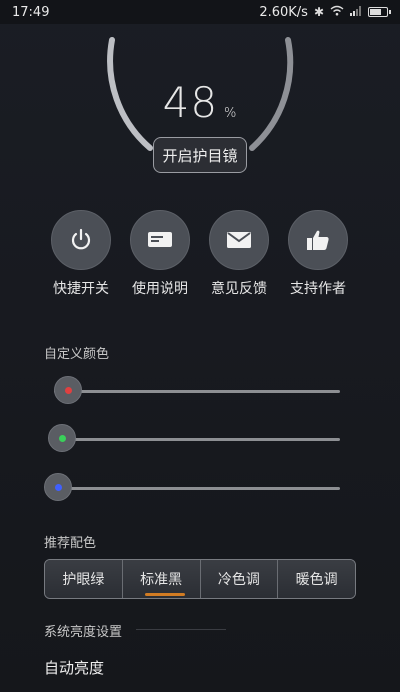  Describe the element at coordinates (83, 632) in the screenshot. I see `system-brightness-title: 系统亮度设置` at that location.